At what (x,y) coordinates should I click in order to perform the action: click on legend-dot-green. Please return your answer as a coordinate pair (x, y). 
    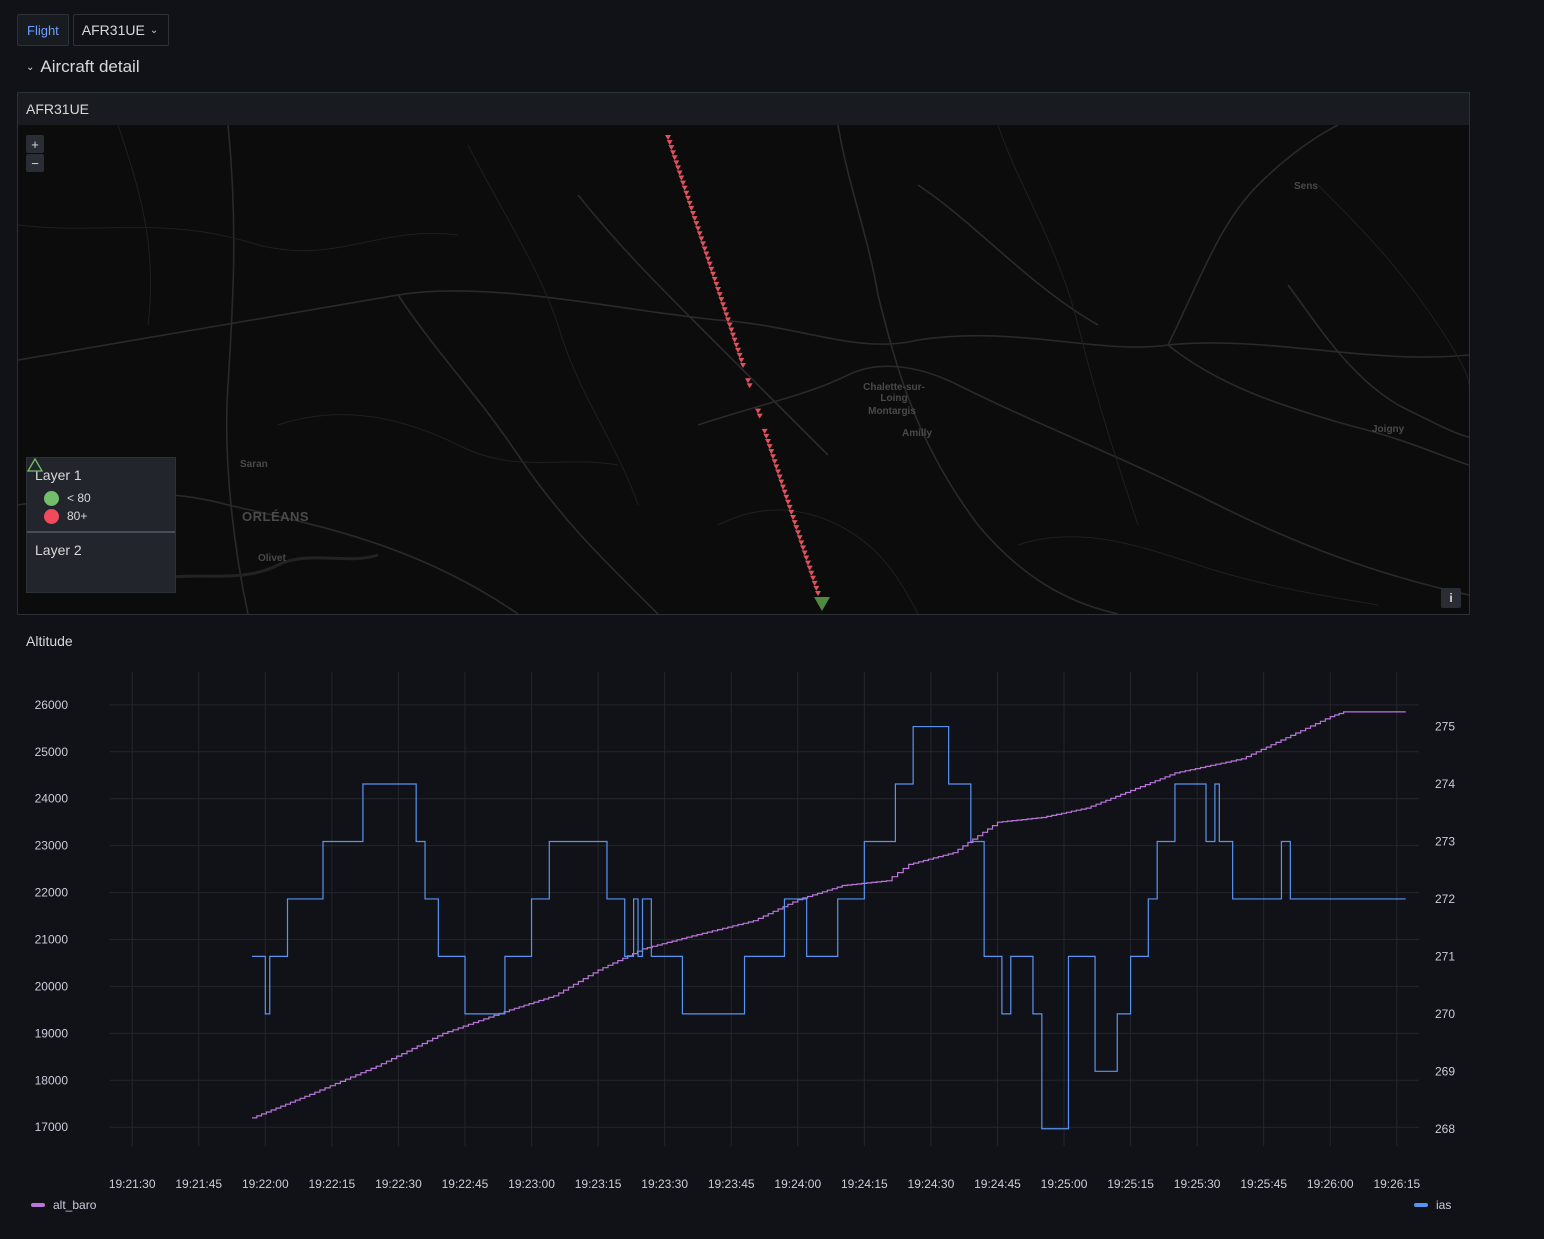
    Looking at the image, I should click on (51, 498).